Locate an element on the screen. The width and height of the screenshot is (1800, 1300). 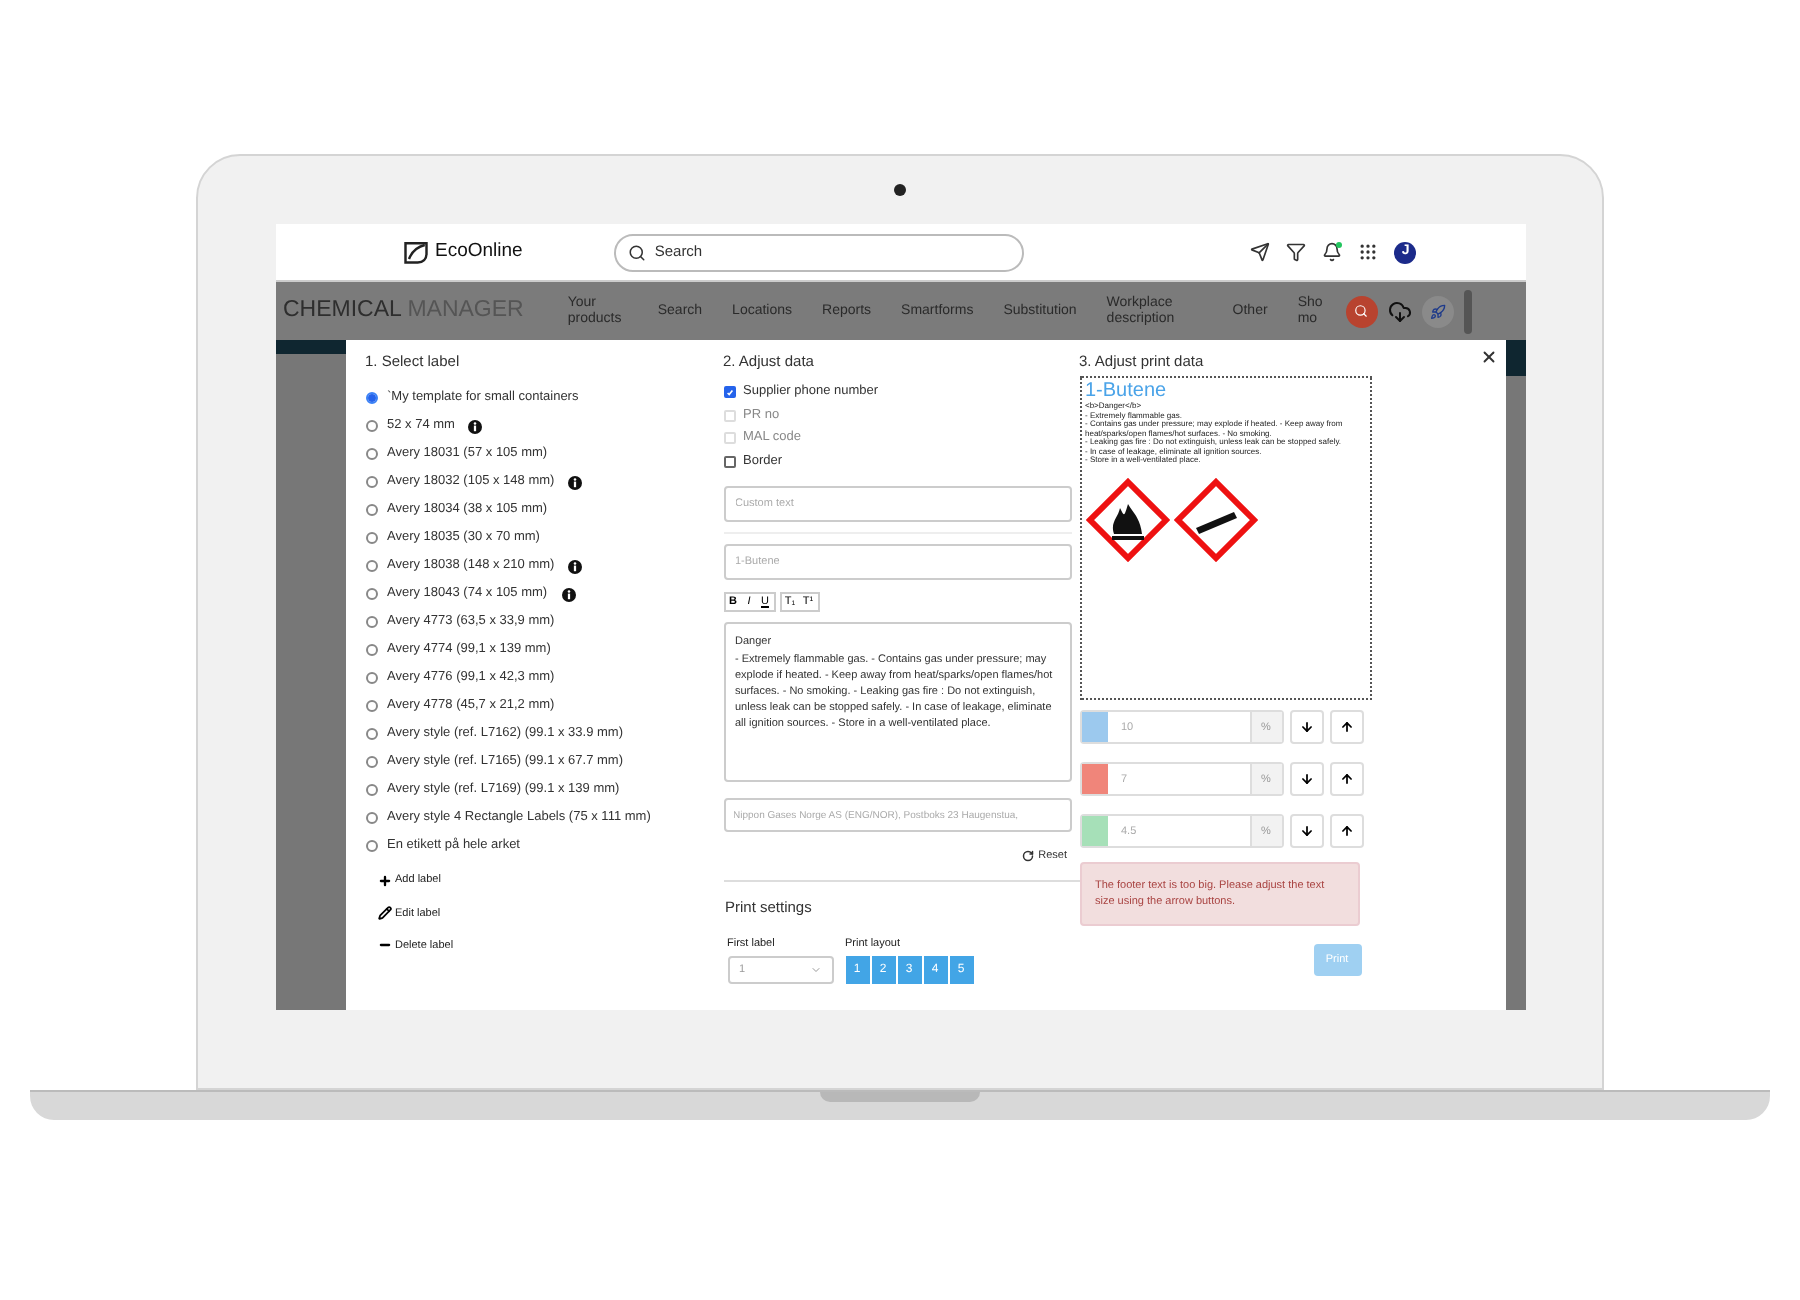
preview-title: 1-Butene is located at coordinates (1127, 392).